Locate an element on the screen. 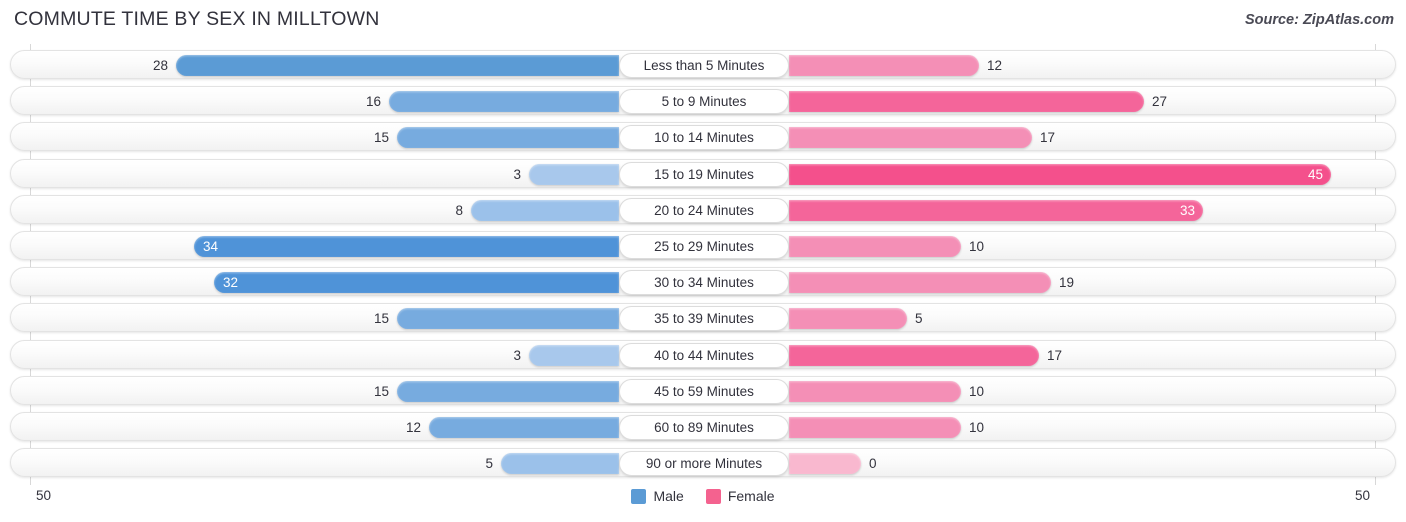  legend-item-male: Male is located at coordinates (657, 496).